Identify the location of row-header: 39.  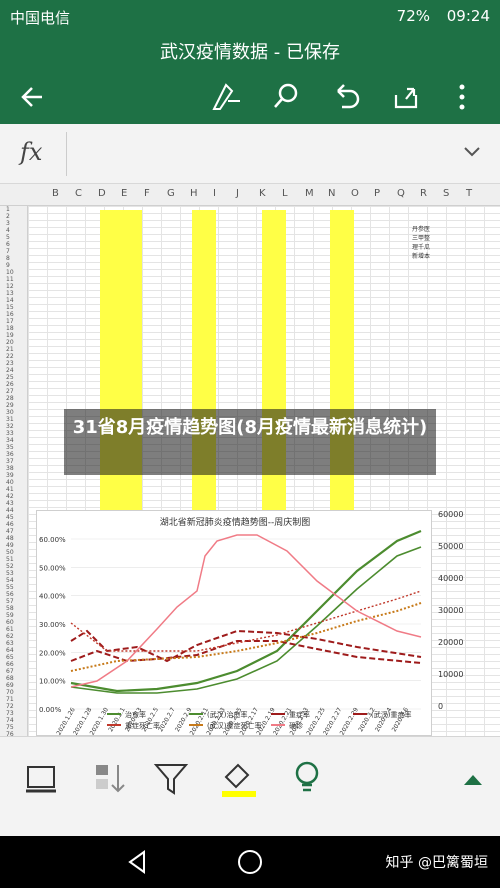
(10, 475).